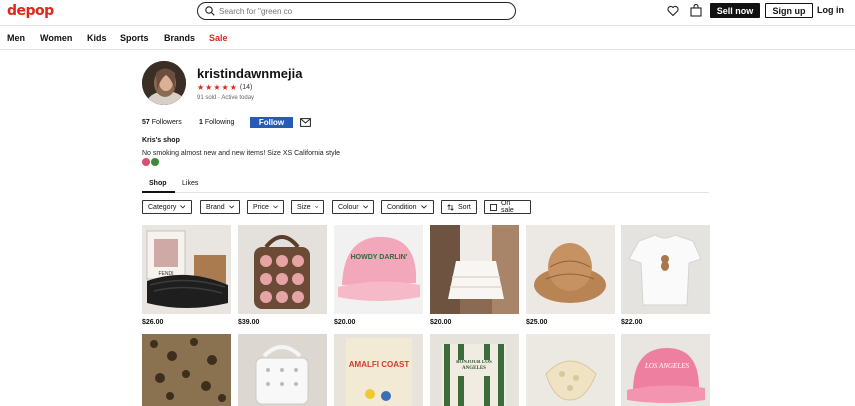 Image resolution: width=855 pixels, height=406 pixels. What do you see at coordinates (166, 122) in the screenshot?
I see `followers-label: Followers` at bounding box center [166, 122].